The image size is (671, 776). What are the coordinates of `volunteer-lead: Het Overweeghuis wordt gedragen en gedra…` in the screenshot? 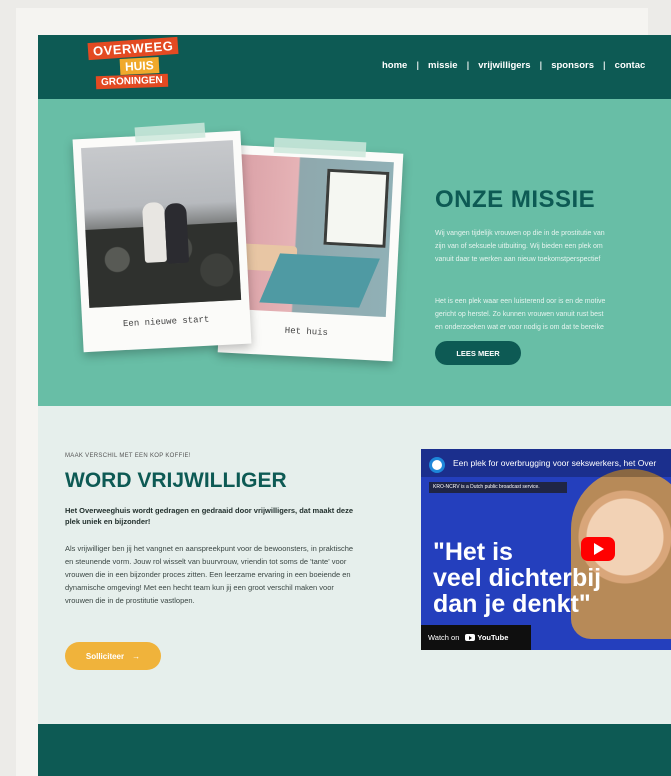 It's located at (209, 516).